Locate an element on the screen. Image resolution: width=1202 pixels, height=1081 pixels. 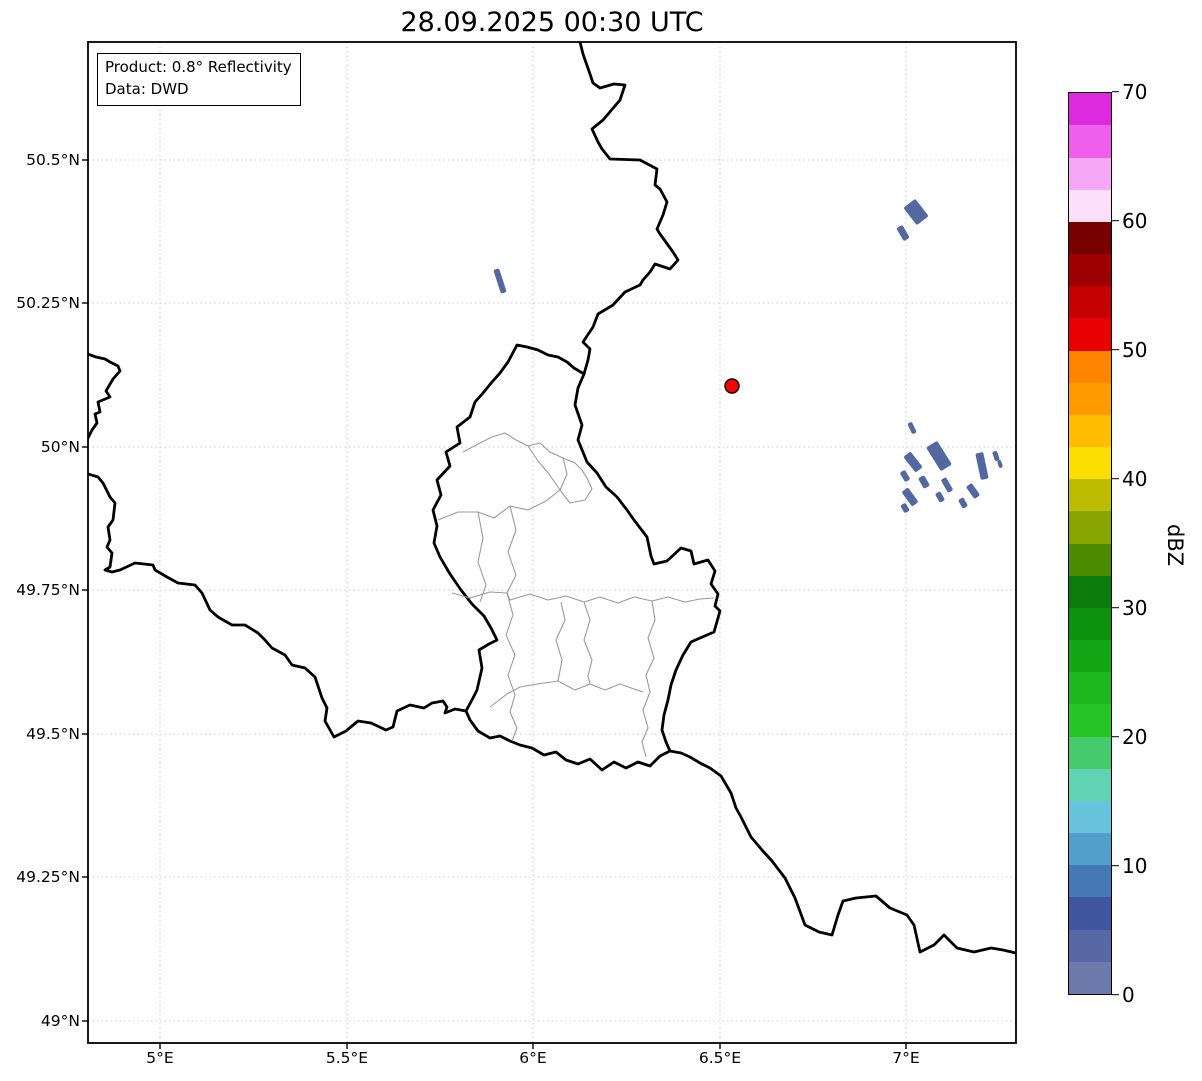
product-info-line1: Product: 0.8° Reflectivity is located at coordinates (198, 67).